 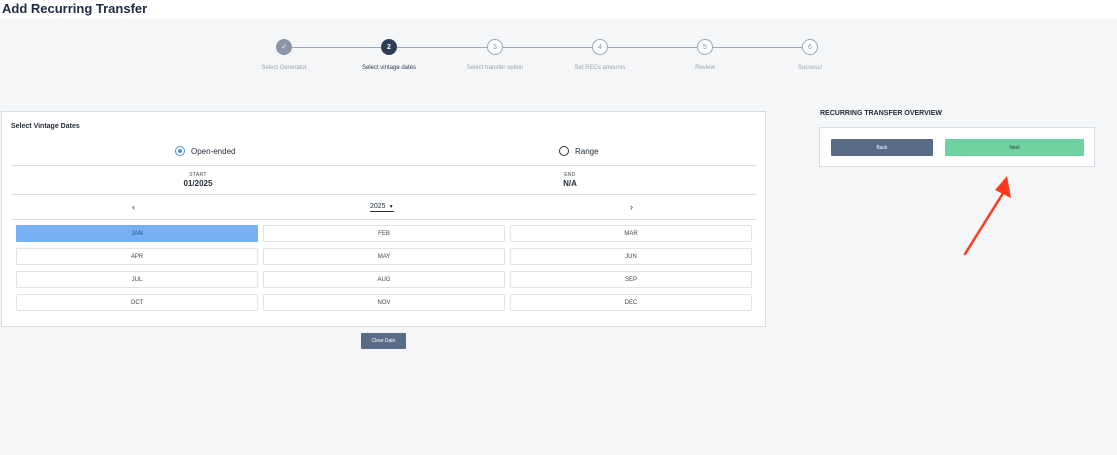 What do you see at coordinates (384, 233) in the screenshot?
I see `month-cell-feb: FEB` at bounding box center [384, 233].